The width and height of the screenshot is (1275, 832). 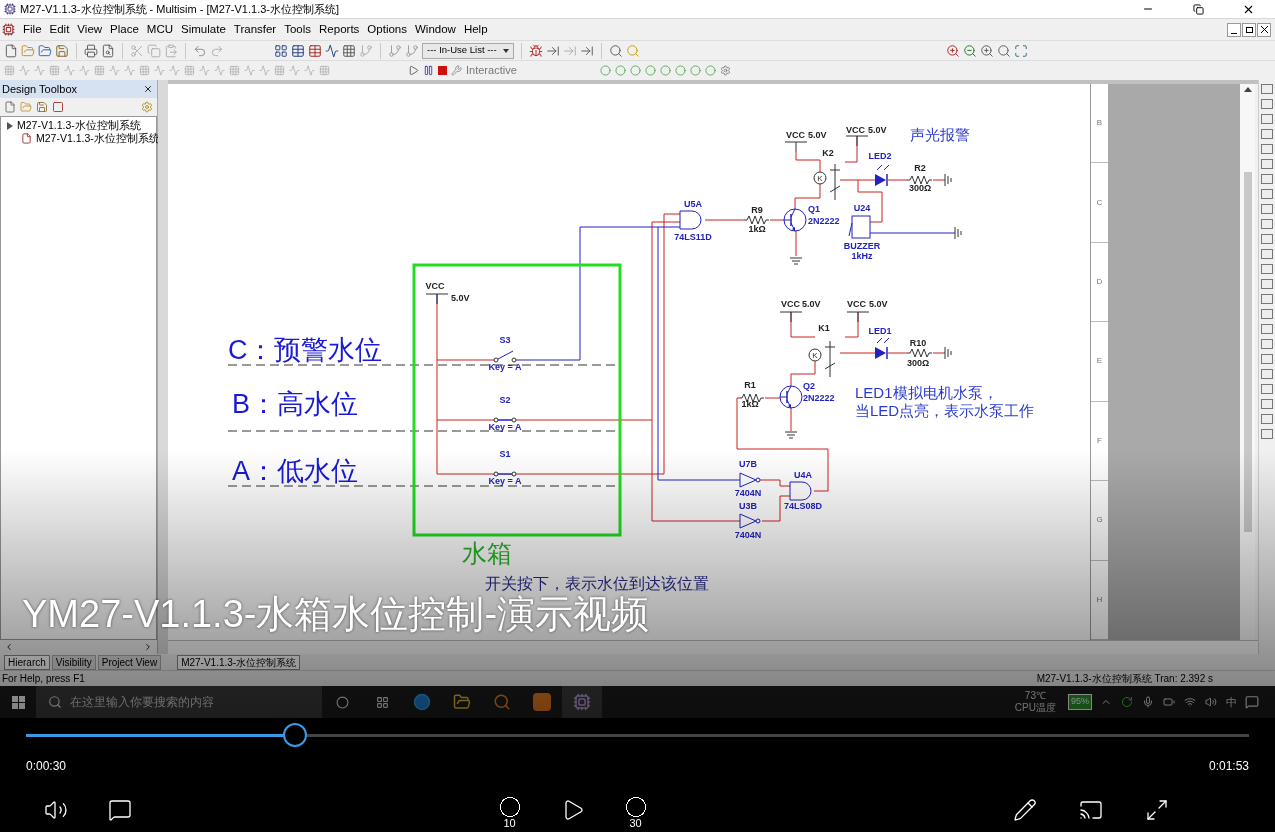 What do you see at coordinates (468, 50) in the screenshot?
I see `in-use-list-dropdown: --- In-Use List ---` at bounding box center [468, 50].